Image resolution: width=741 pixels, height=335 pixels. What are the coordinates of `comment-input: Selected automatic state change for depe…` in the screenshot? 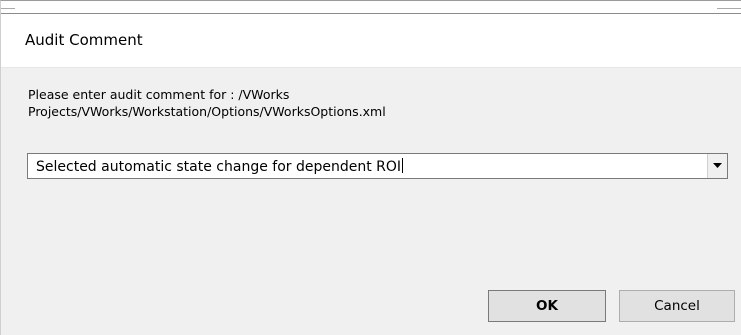 It's located at (220, 166).